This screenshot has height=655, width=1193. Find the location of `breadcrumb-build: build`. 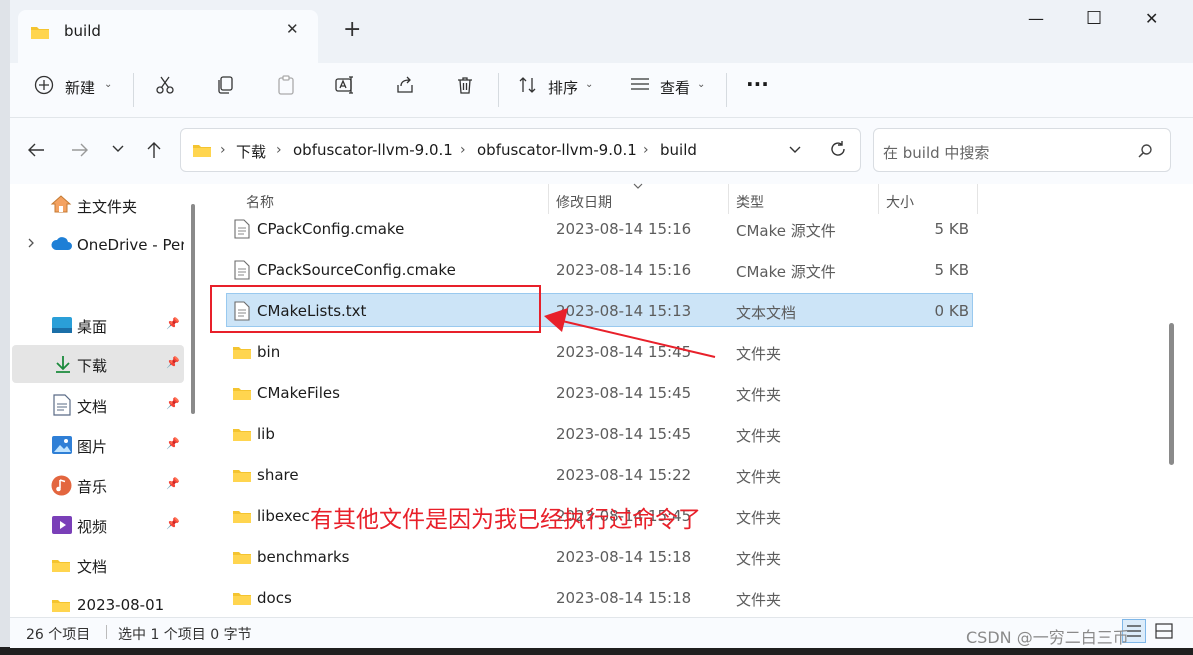

breadcrumb-build: build is located at coordinates (678, 150).